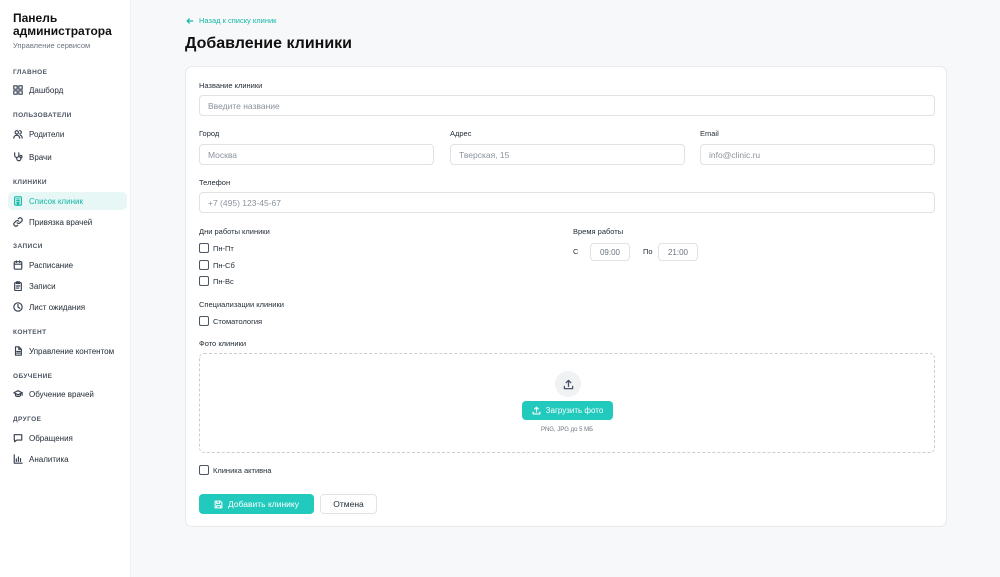 This screenshot has height=577, width=1000. I want to click on sidebar-item-doctors: Врачи, so click(67, 157).